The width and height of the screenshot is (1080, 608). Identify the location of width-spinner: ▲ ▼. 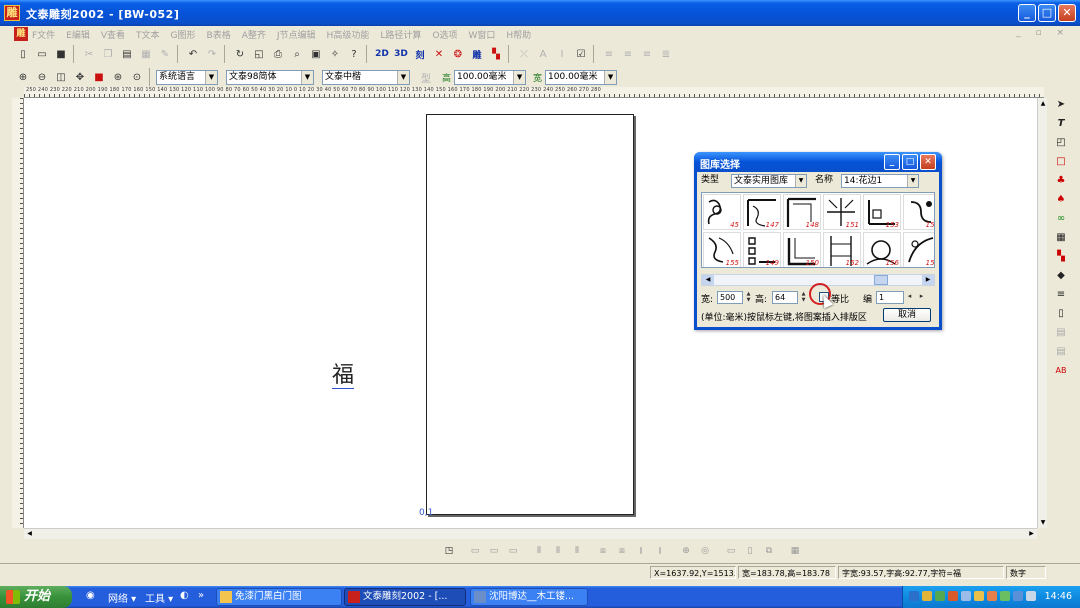
(748, 297).